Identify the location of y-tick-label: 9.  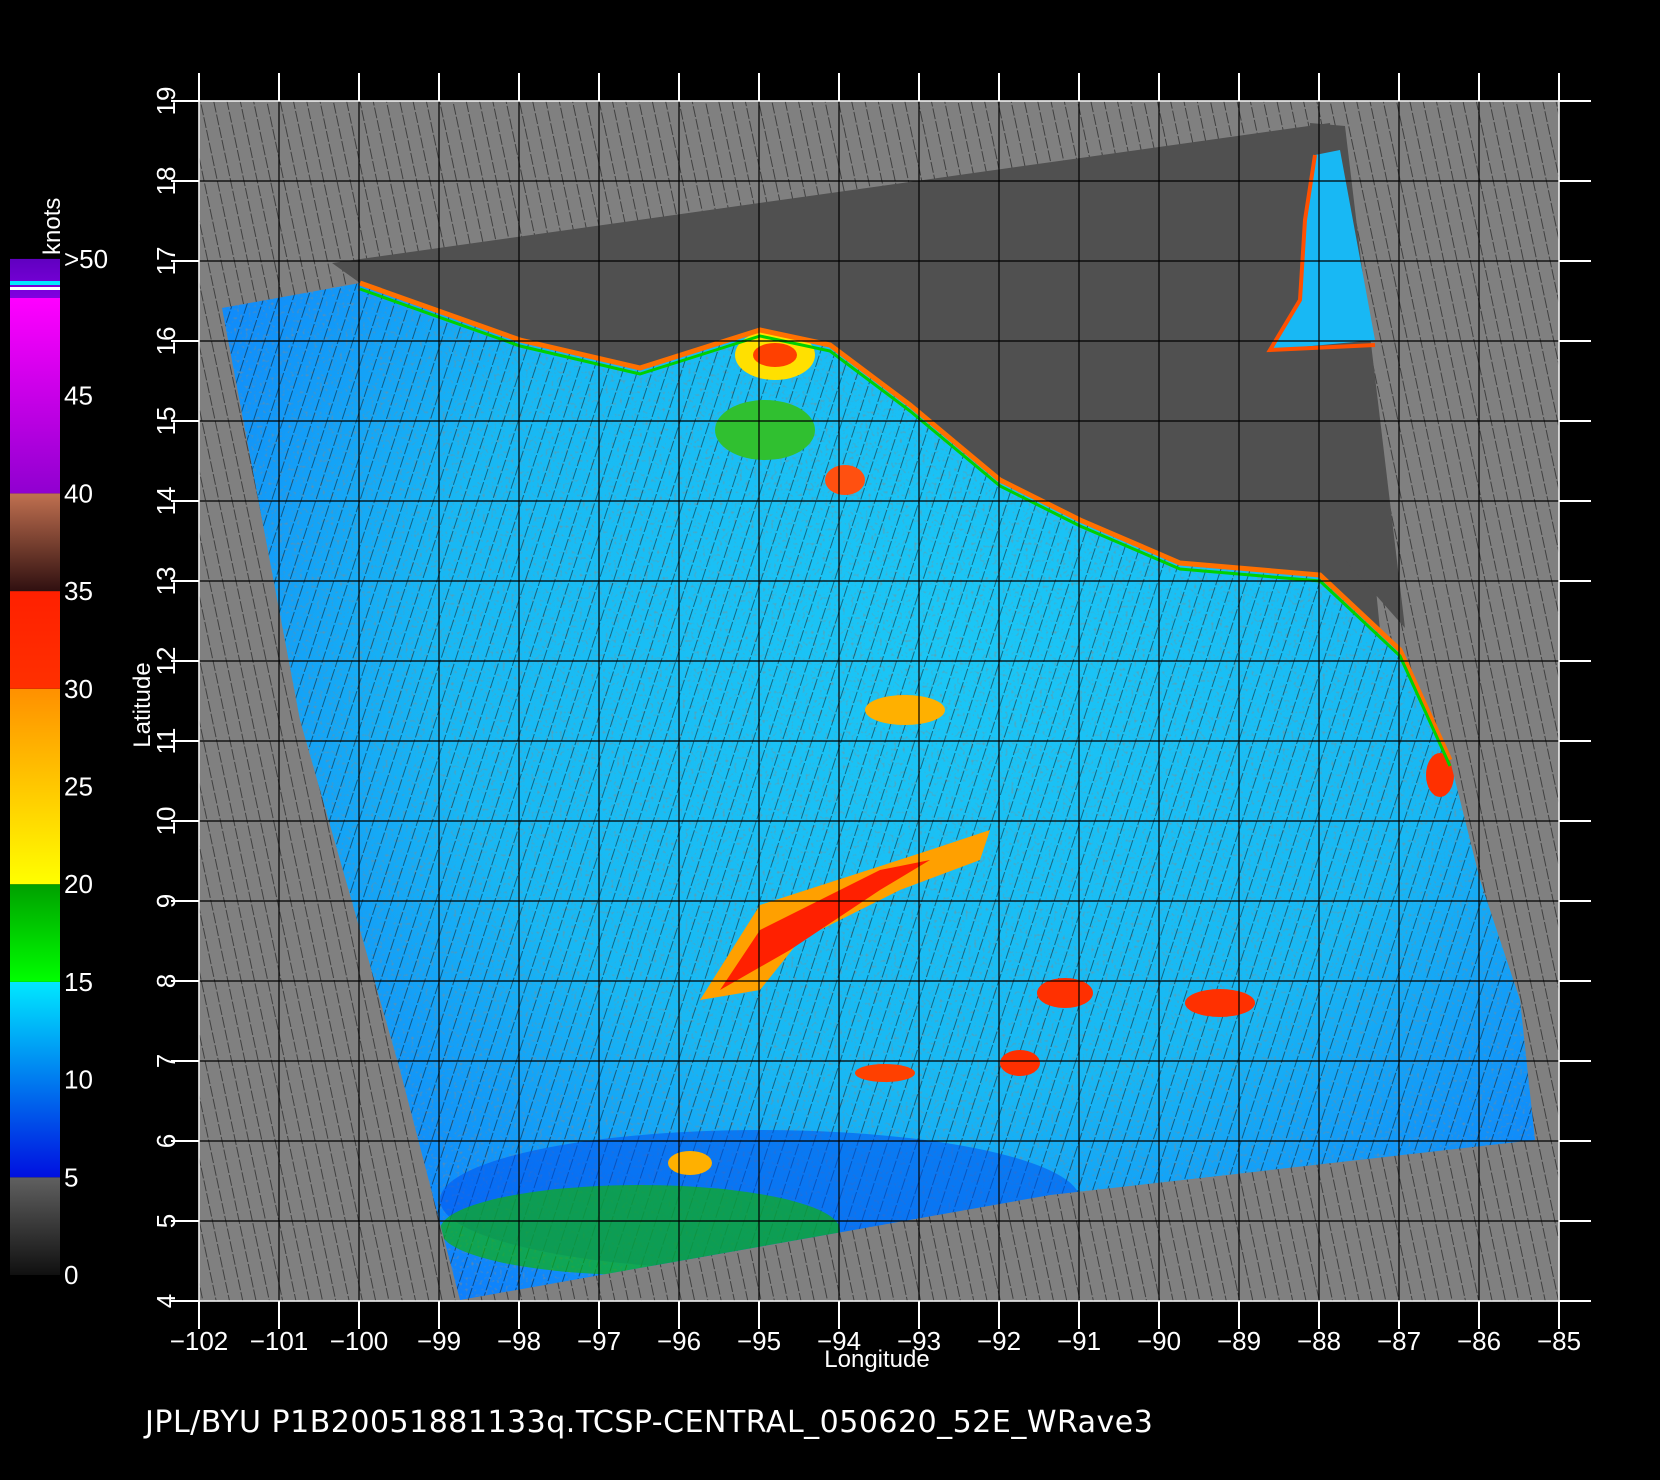
(166, 901).